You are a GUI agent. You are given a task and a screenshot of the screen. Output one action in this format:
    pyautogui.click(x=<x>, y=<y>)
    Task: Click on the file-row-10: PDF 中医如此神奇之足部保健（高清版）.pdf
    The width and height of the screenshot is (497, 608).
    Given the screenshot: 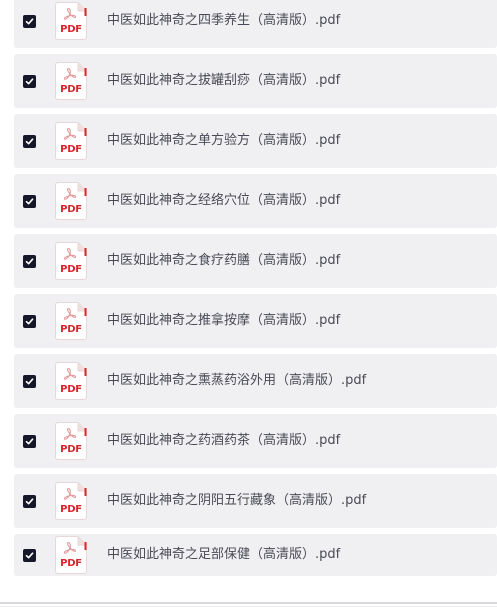 What is the action you would take?
    pyautogui.click(x=255, y=555)
    